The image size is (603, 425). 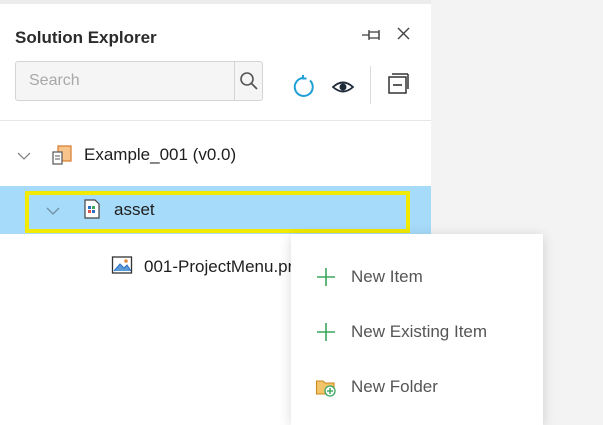 I want to click on eye-icon, so click(x=343, y=87).